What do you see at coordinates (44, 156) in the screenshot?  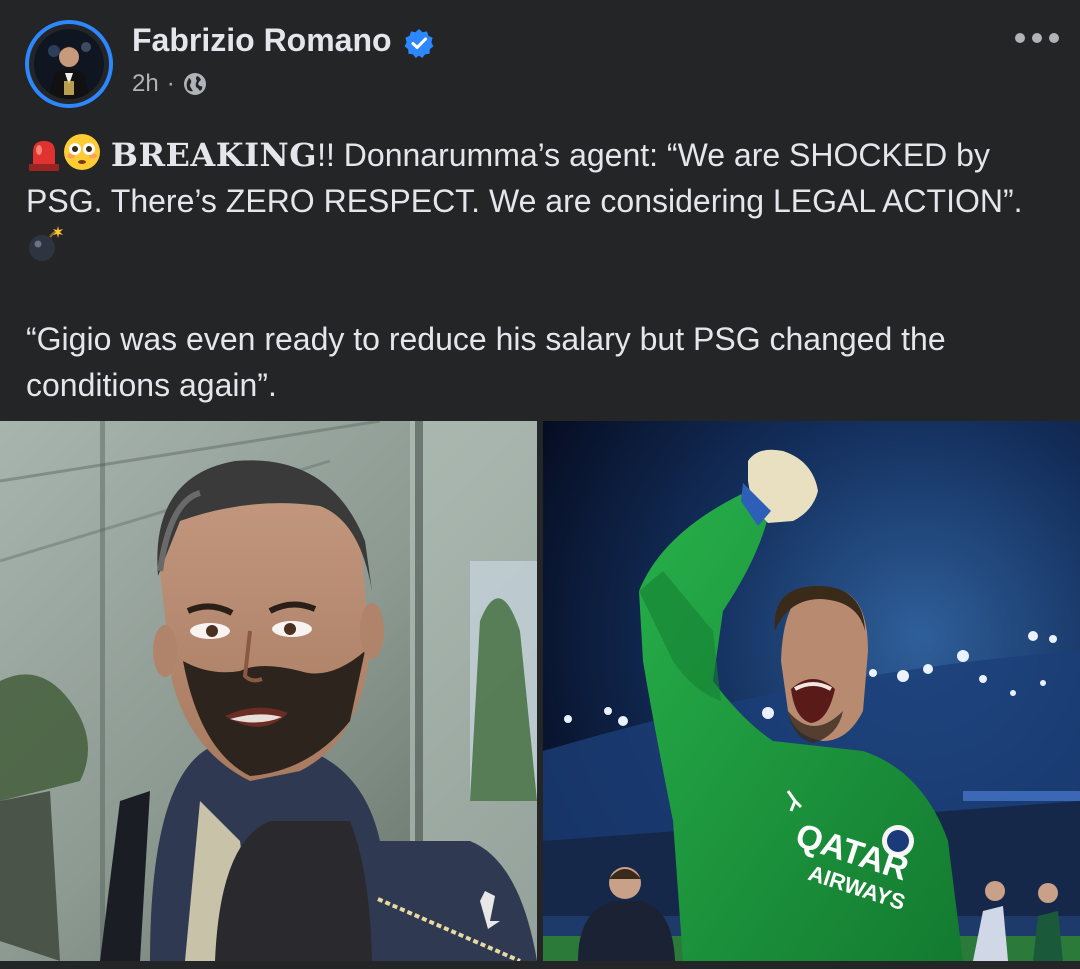 I see `rotating-light-icon` at bounding box center [44, 156].